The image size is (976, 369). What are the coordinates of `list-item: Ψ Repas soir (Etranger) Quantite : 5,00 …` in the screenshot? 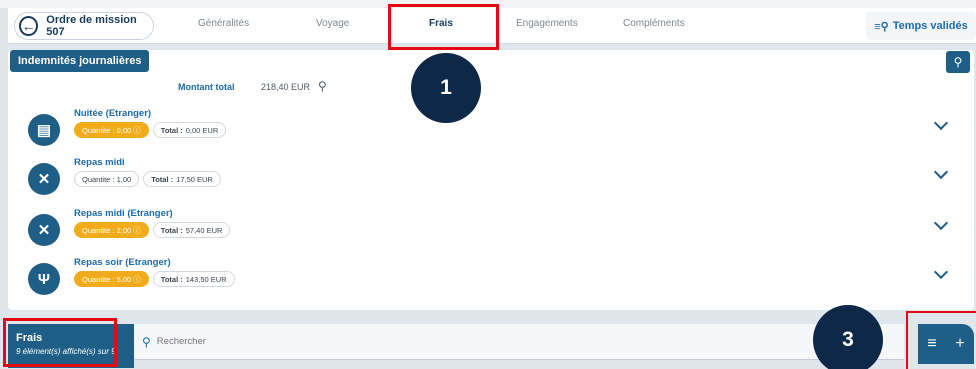 It's located at (491, 280).